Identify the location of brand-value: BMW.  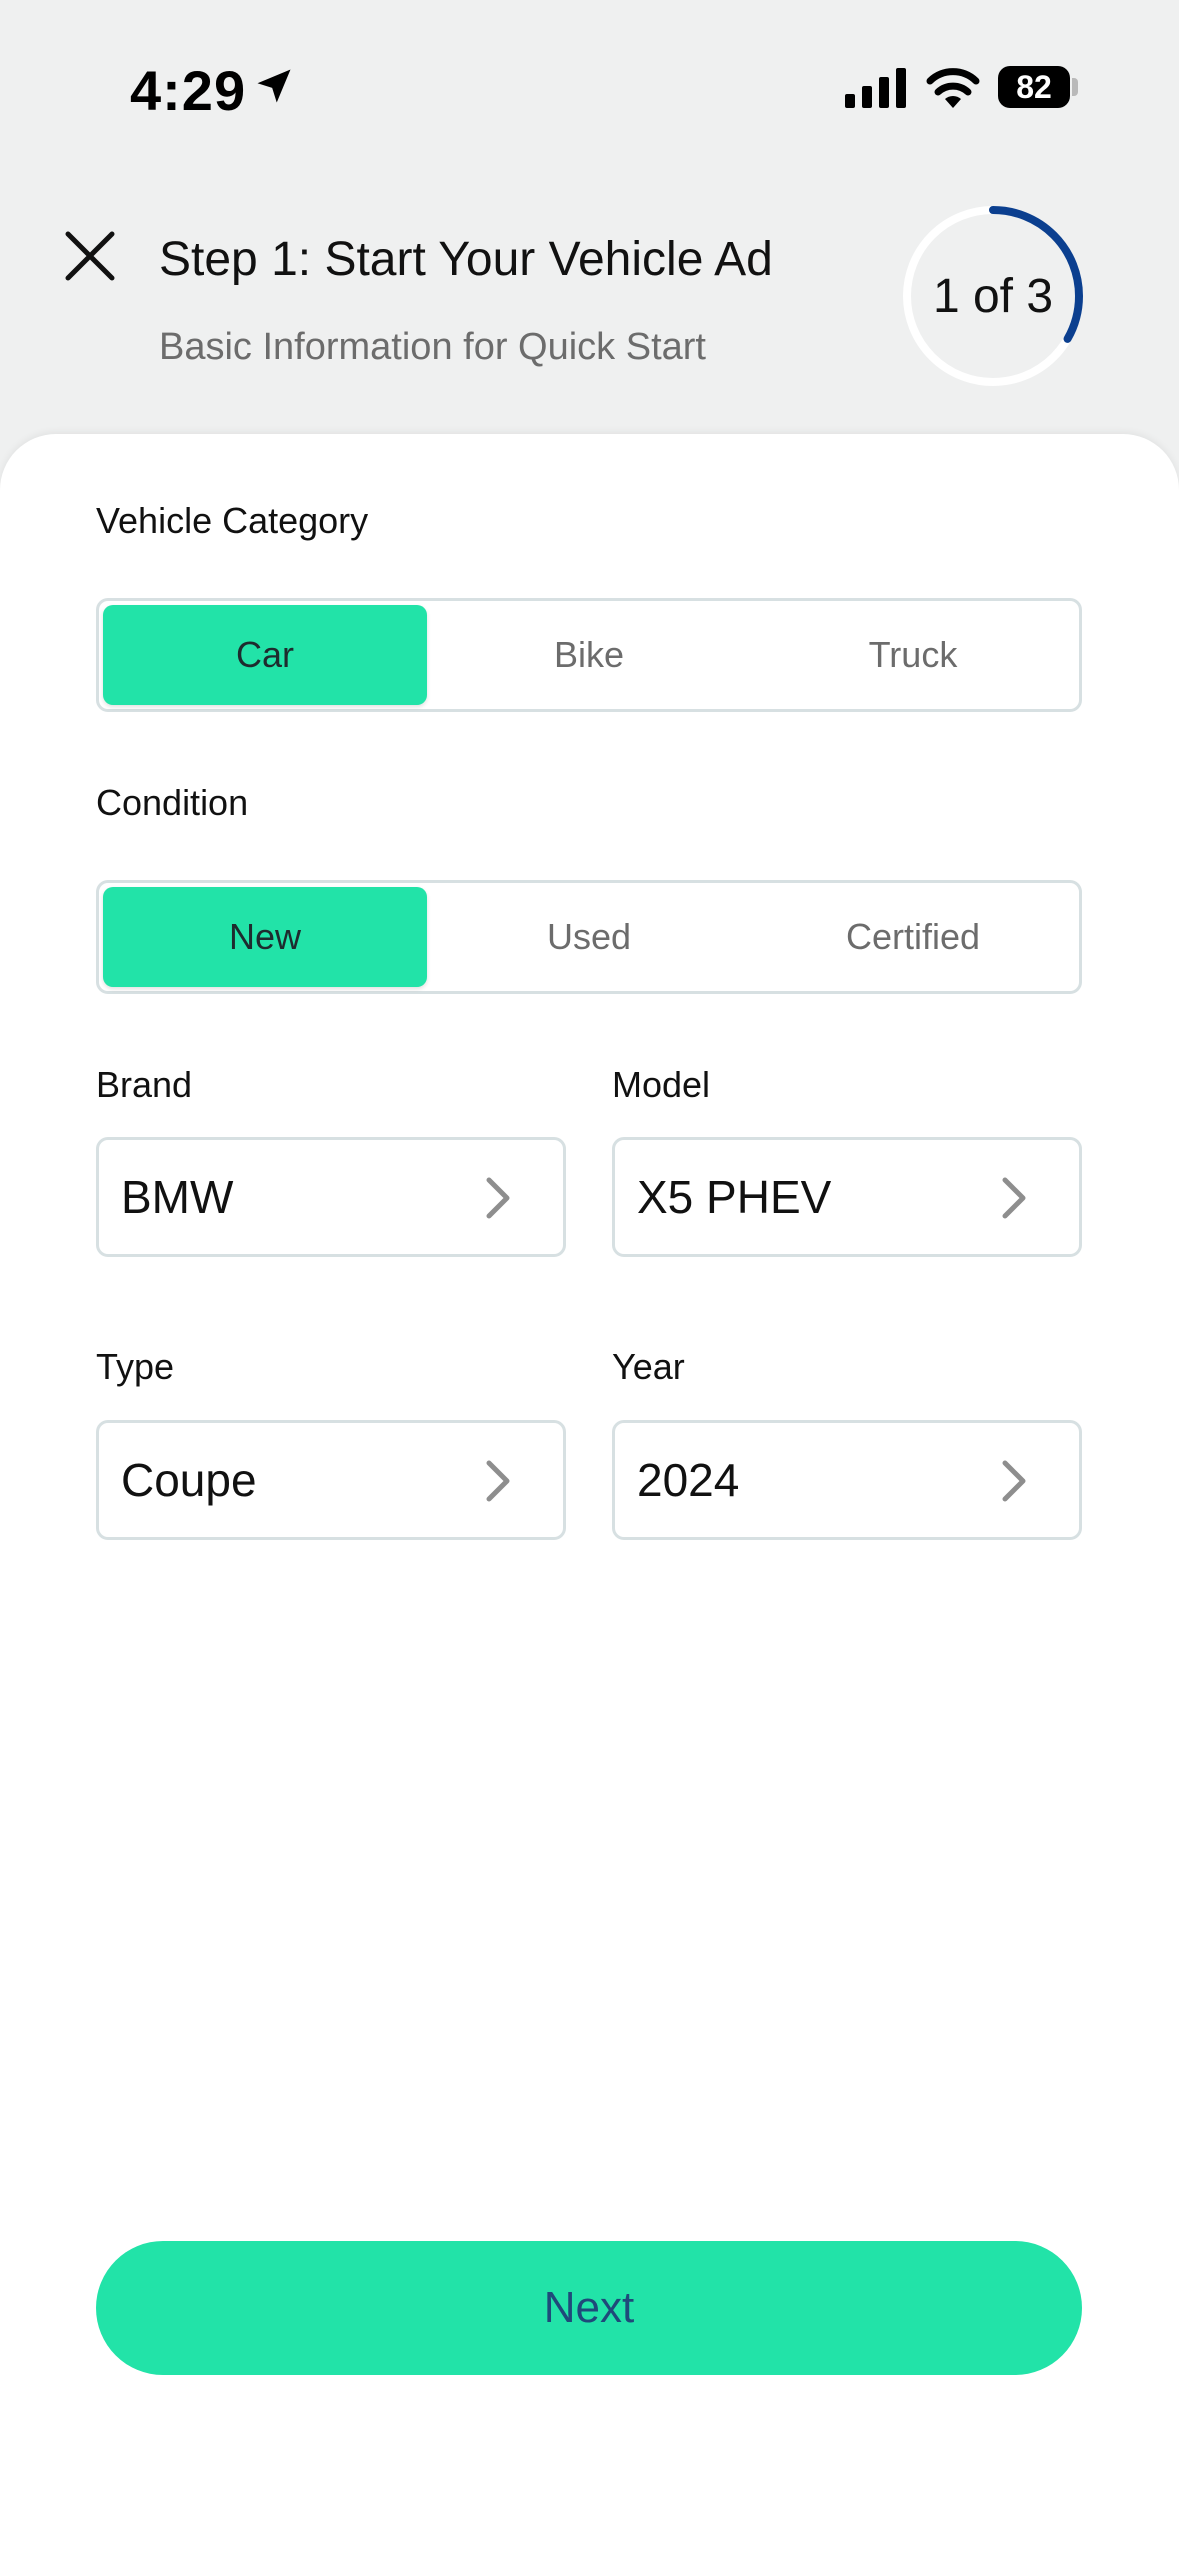
(177, 1197).